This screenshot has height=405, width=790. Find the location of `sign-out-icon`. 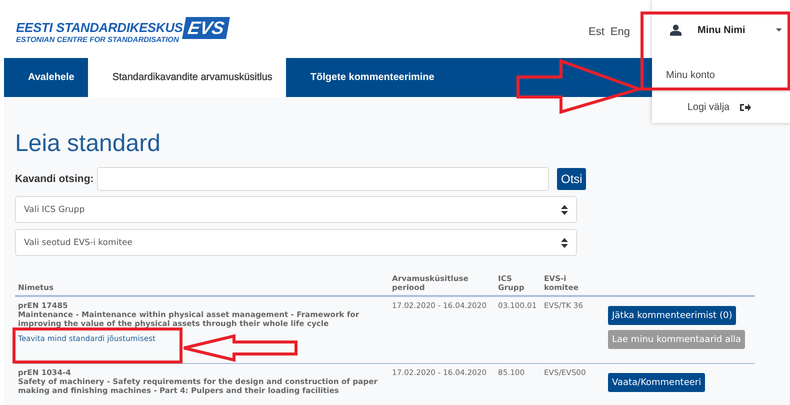

sign-out-icon is located at coordinates (745, 107).